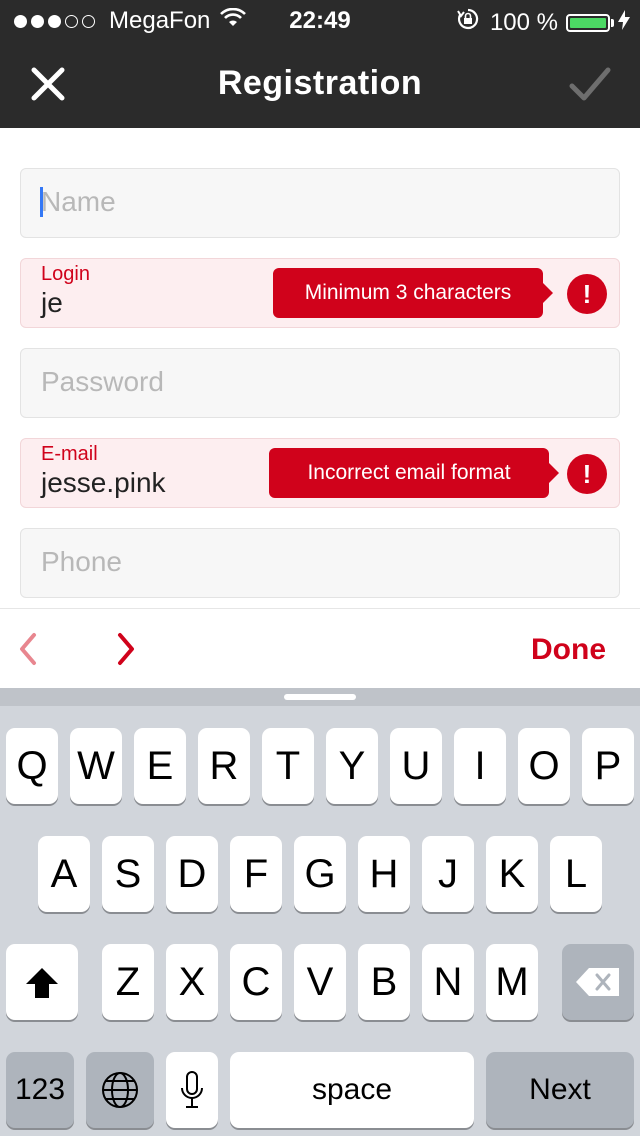 Image resolution: width=640 pixels, height=1136 pixels. I want to click on key-e: E, so click(160, 766).